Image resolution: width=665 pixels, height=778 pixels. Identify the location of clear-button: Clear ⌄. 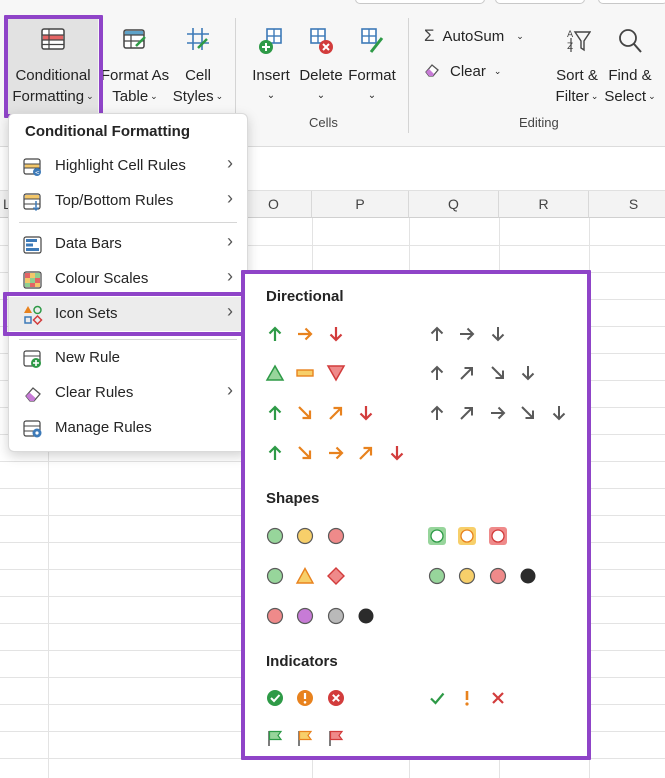
(474, 71).